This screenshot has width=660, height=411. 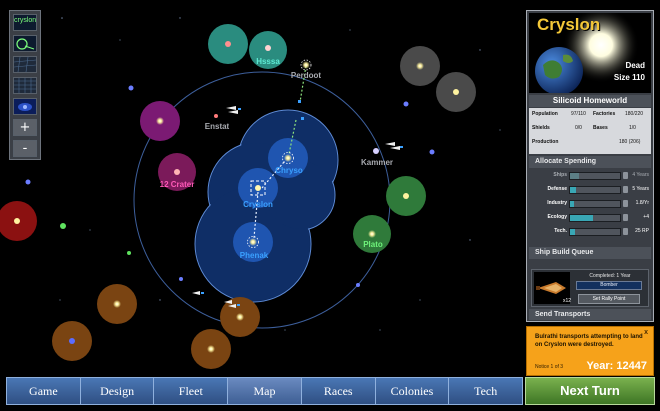 I want to click on alloc-row-ecology: Ecology +4, so click(x=590, y=218).